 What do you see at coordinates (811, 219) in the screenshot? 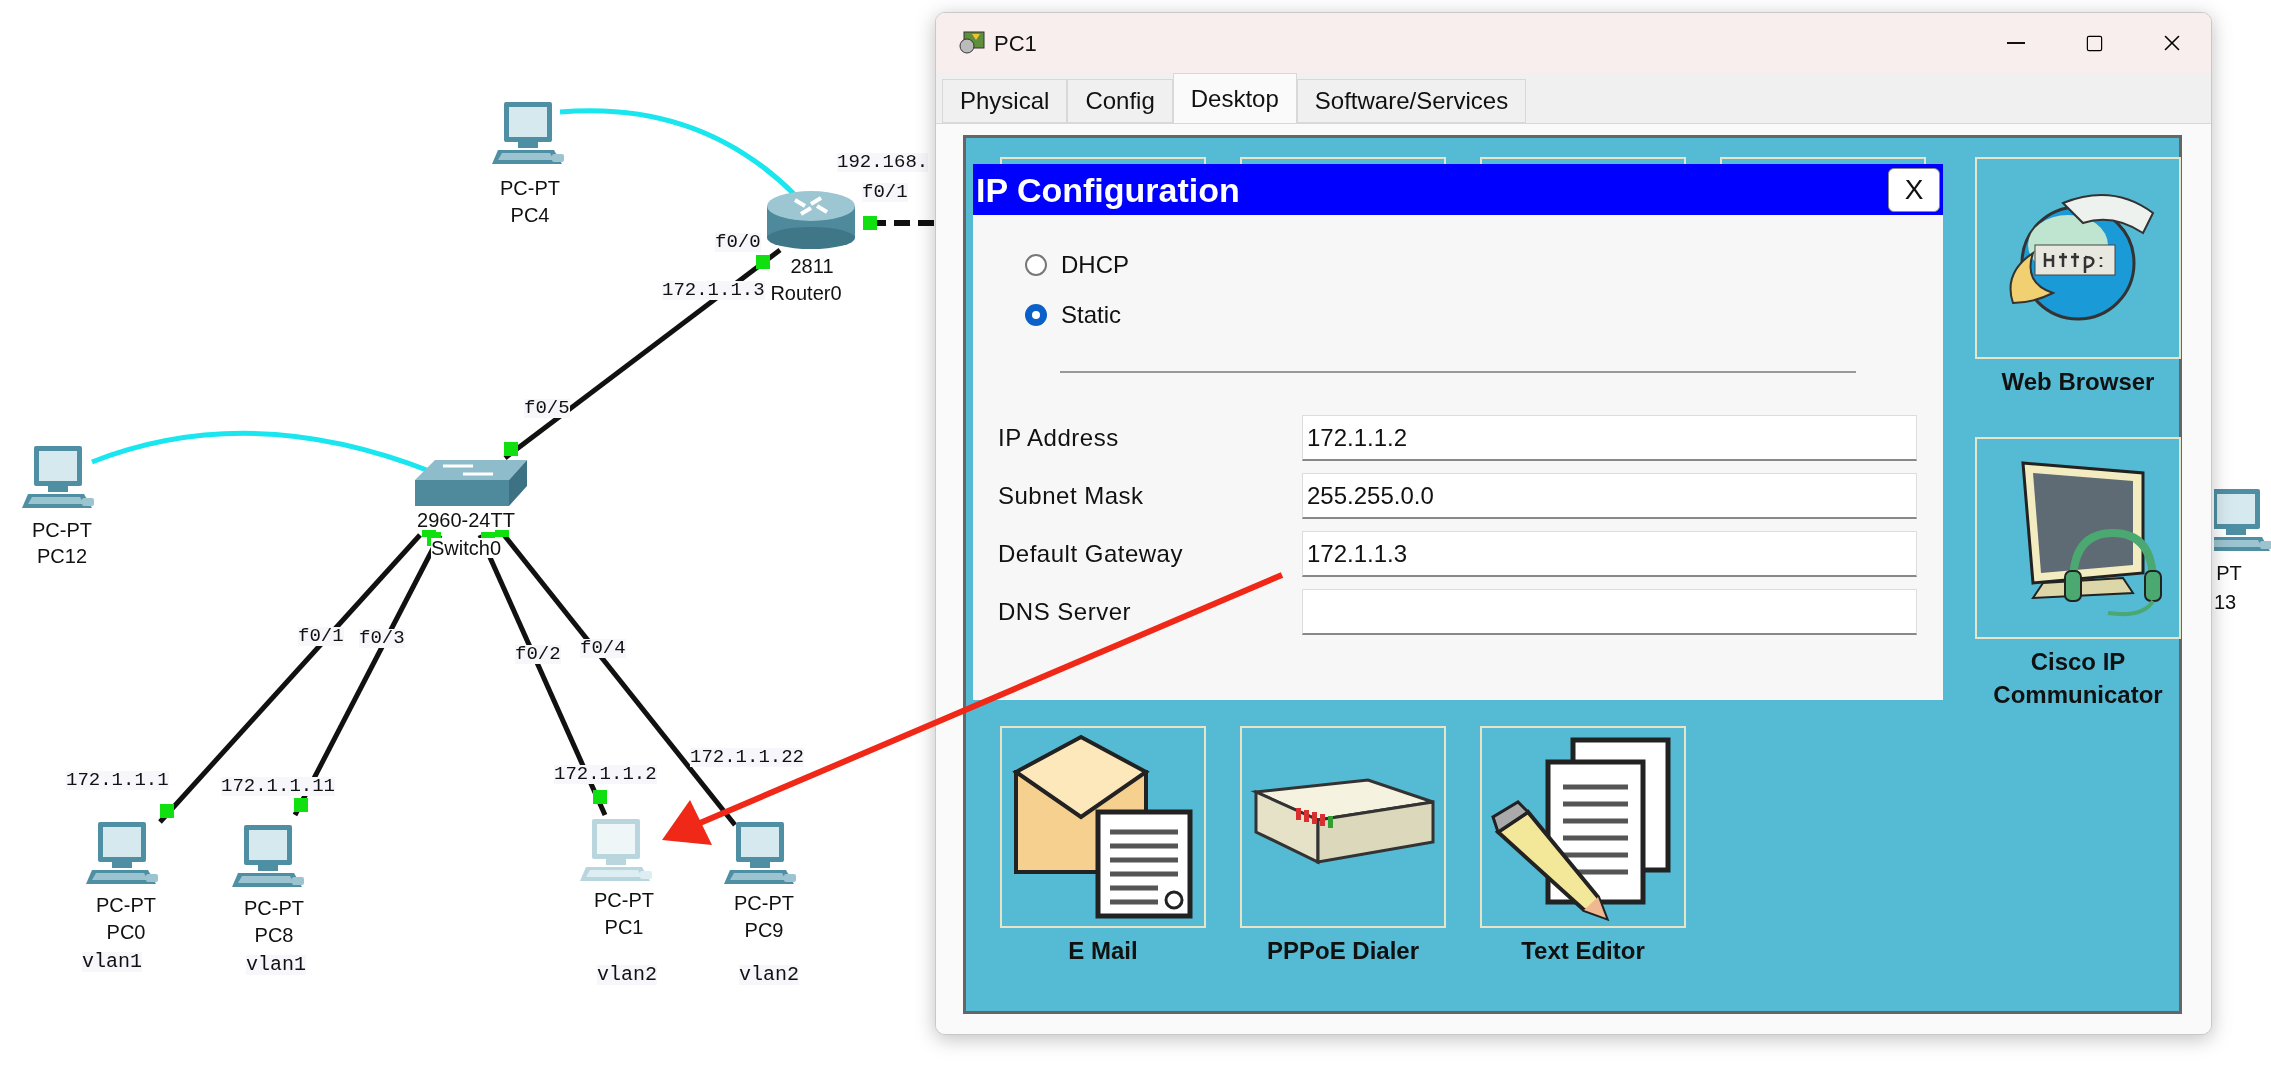
I see `router-icon` at bounding box center [811, 219].